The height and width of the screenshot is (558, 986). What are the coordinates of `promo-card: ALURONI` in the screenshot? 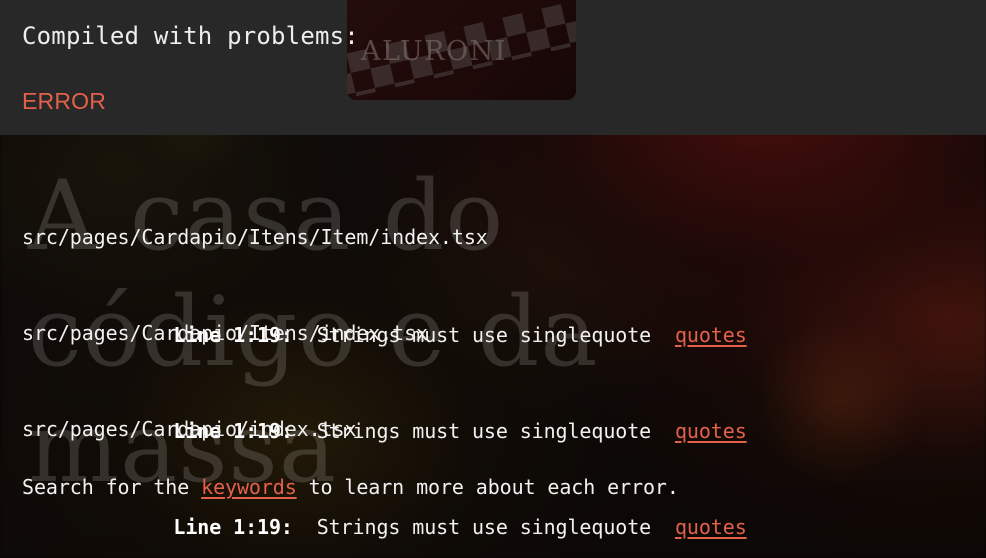 It's located at (461, 50).